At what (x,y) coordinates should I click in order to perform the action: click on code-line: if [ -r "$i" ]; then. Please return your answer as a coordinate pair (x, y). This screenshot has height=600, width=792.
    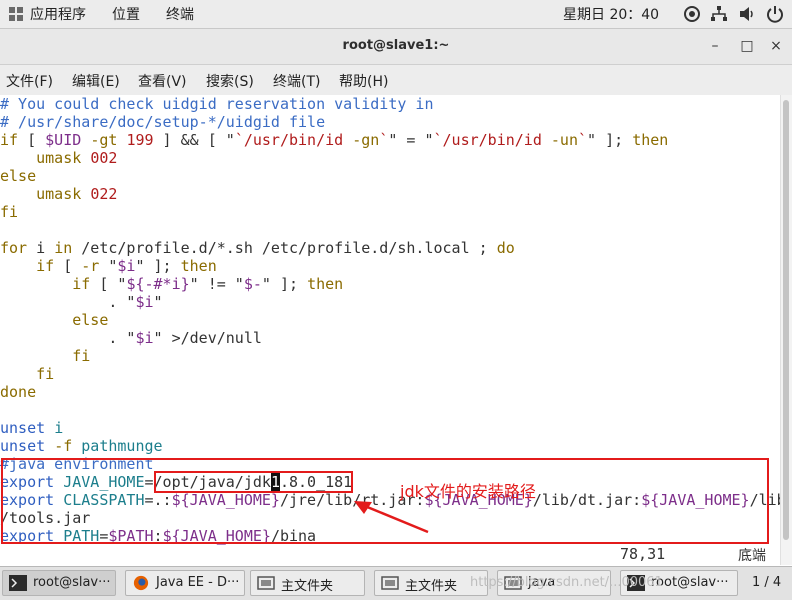
    Looking at the image, I should click on (126, 266).